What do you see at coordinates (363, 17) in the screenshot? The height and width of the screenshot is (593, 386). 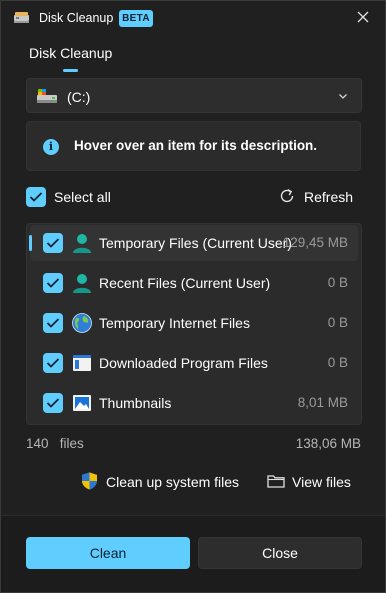 I see `close-window-icon` at bounding box center [363, 17].